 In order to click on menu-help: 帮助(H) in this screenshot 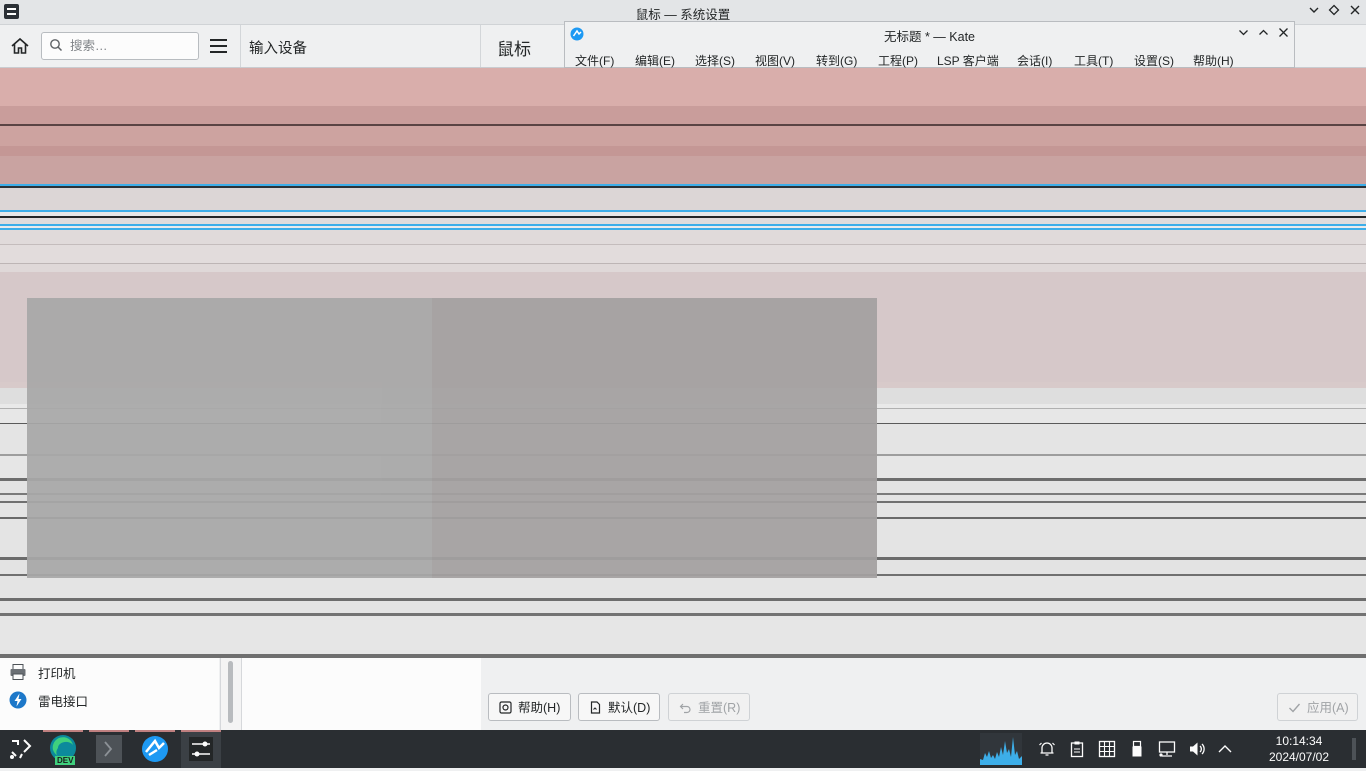, I will do `click(1213, 60)`.